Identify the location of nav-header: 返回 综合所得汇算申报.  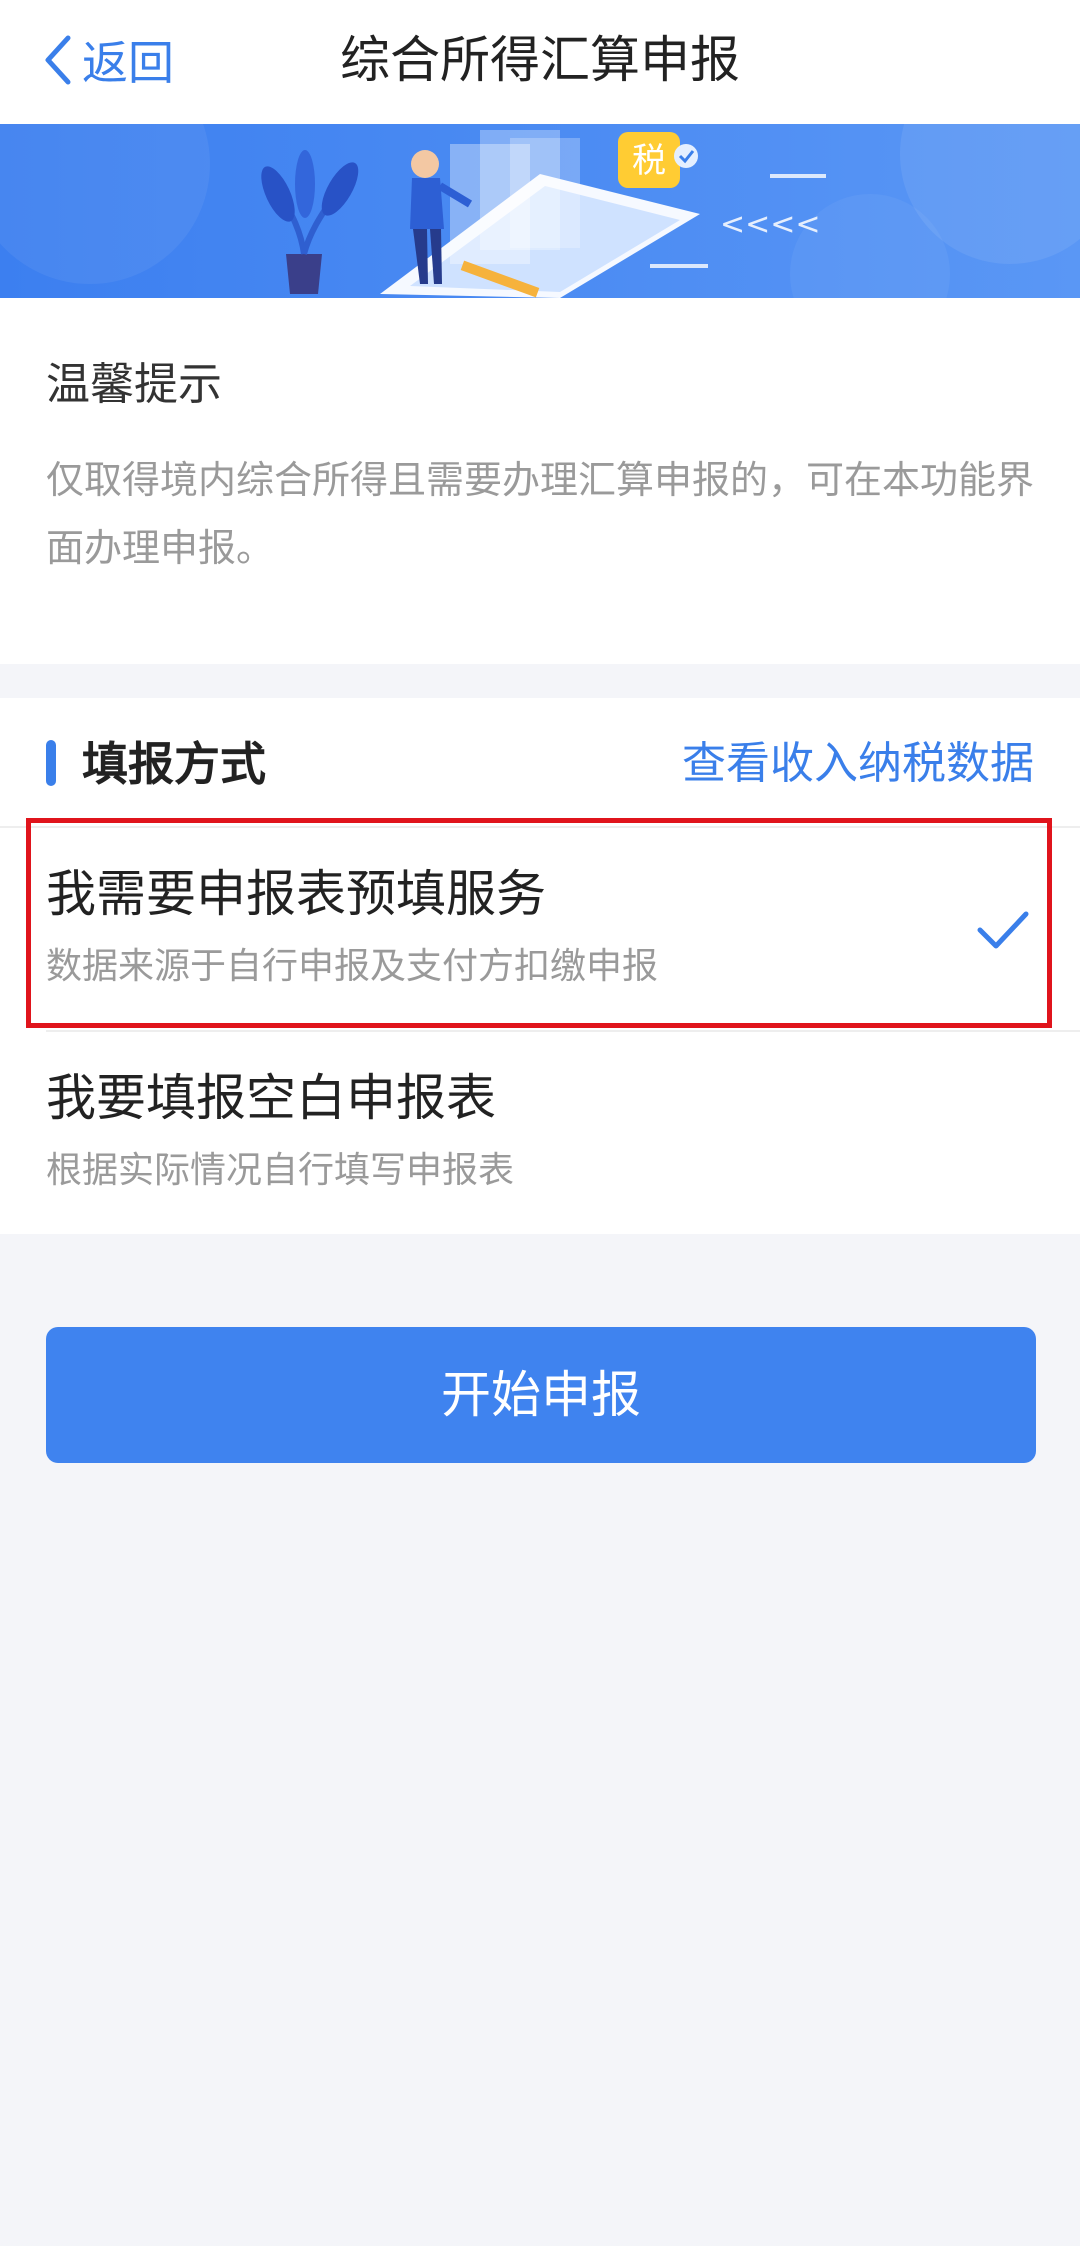
(540, 62).